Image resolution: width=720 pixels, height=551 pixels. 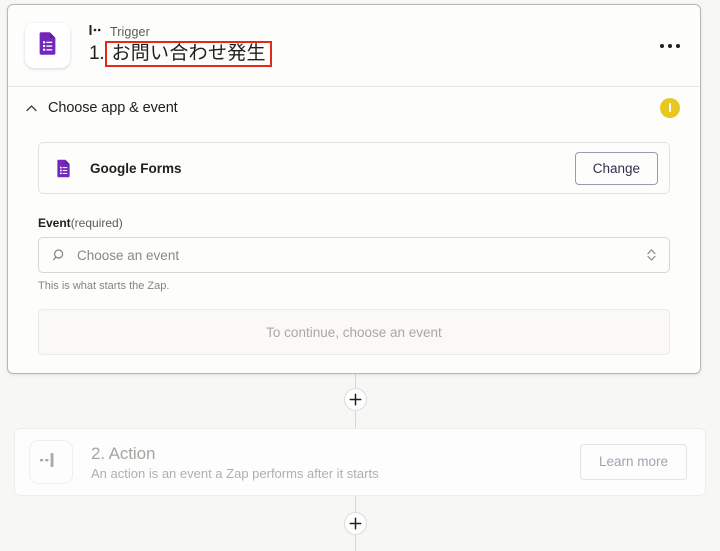 What do you see at coordinates (123, 453) in the screenshot?
I see `action-title: 2. Action` at bounding box center [123, 453].